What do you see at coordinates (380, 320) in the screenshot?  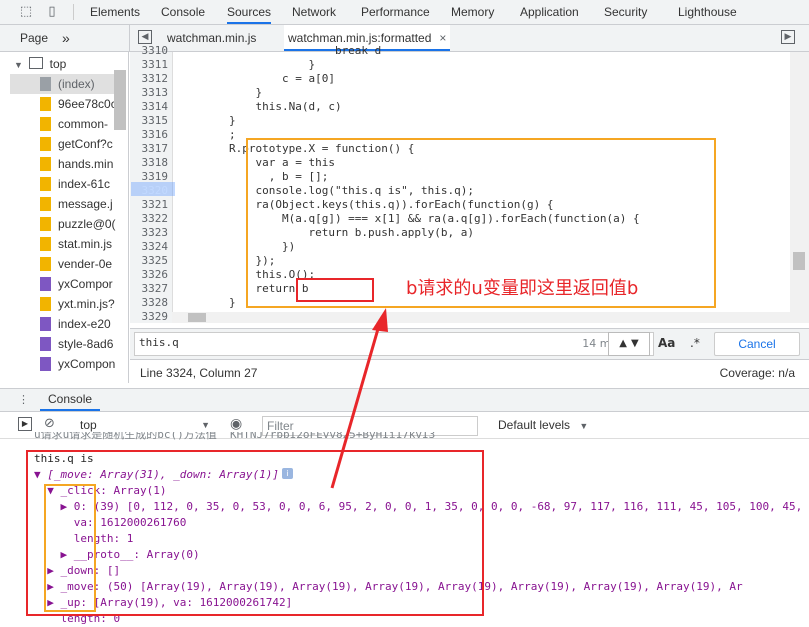 I see `arrow-head` at bounding box center [380, 320].